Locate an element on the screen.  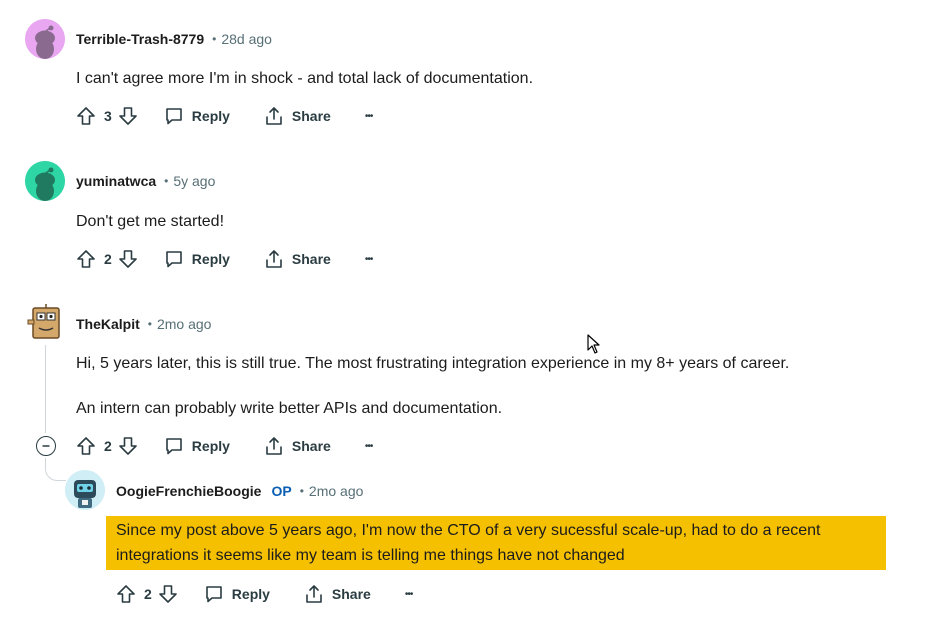
comment-meta: yuminatwca • 5y ago is located at coordinates (145, 181).